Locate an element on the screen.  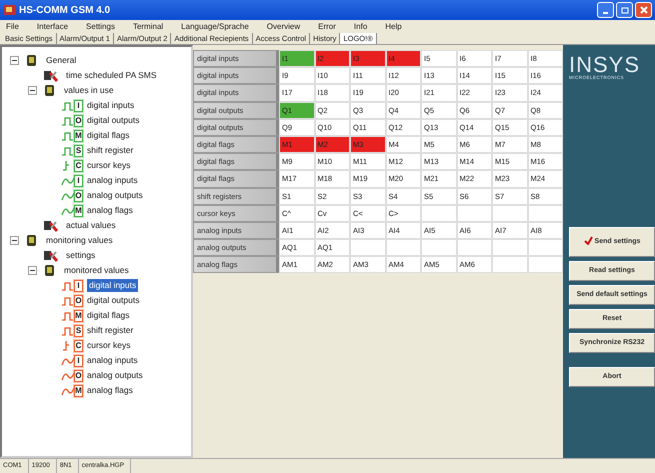
menu-item: Settings is located at coordinates (100, 26).